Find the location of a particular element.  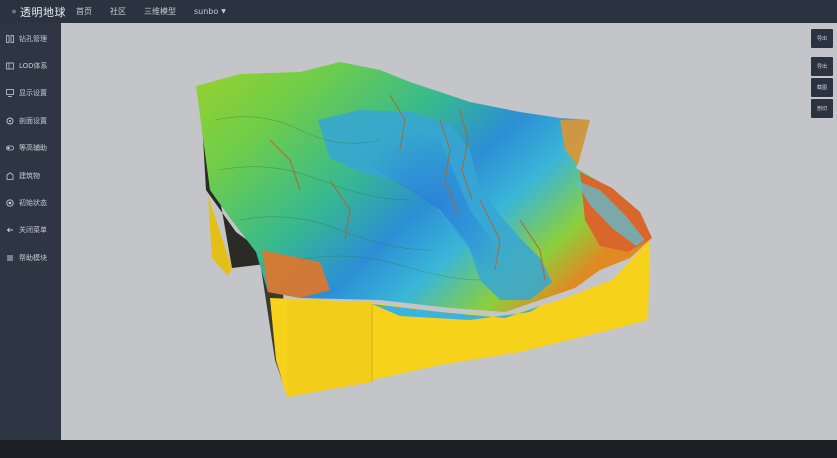

reset-icon is located at coordinates (10, 203).